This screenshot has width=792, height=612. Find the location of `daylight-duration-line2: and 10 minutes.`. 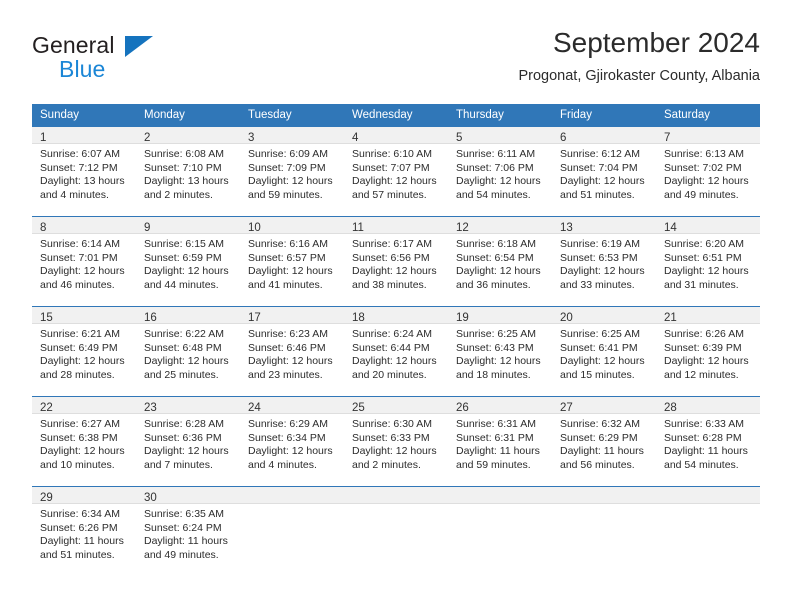

daylight-duration-line2: and 10 minutes. is located at coordinates (77, 464).